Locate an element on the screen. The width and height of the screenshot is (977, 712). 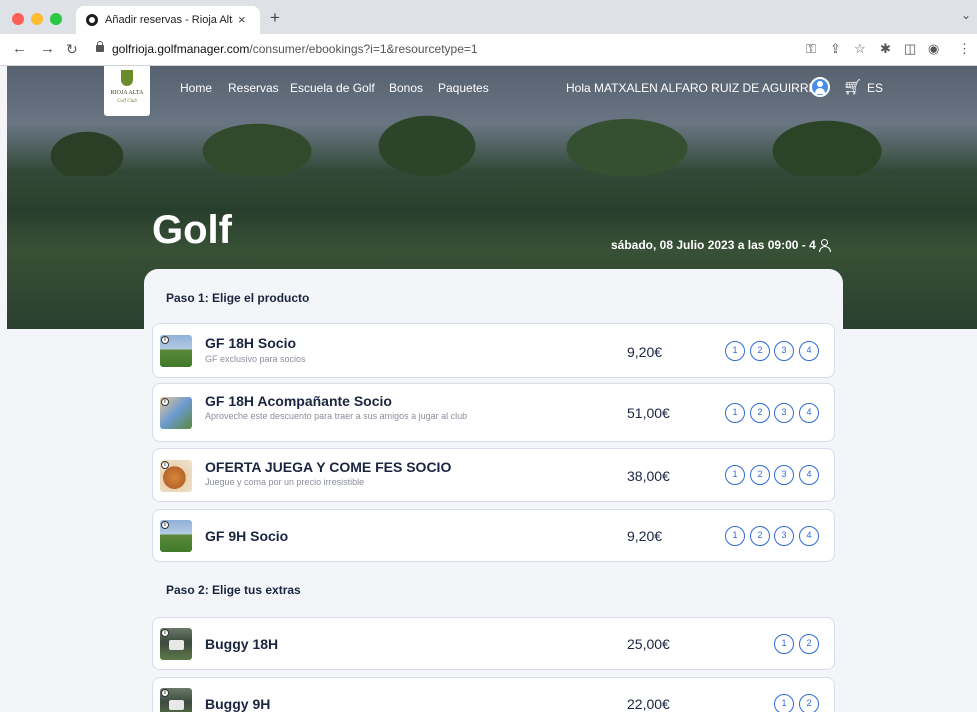
product-title: GF 18H Socio is located at coordinates (251, 343).